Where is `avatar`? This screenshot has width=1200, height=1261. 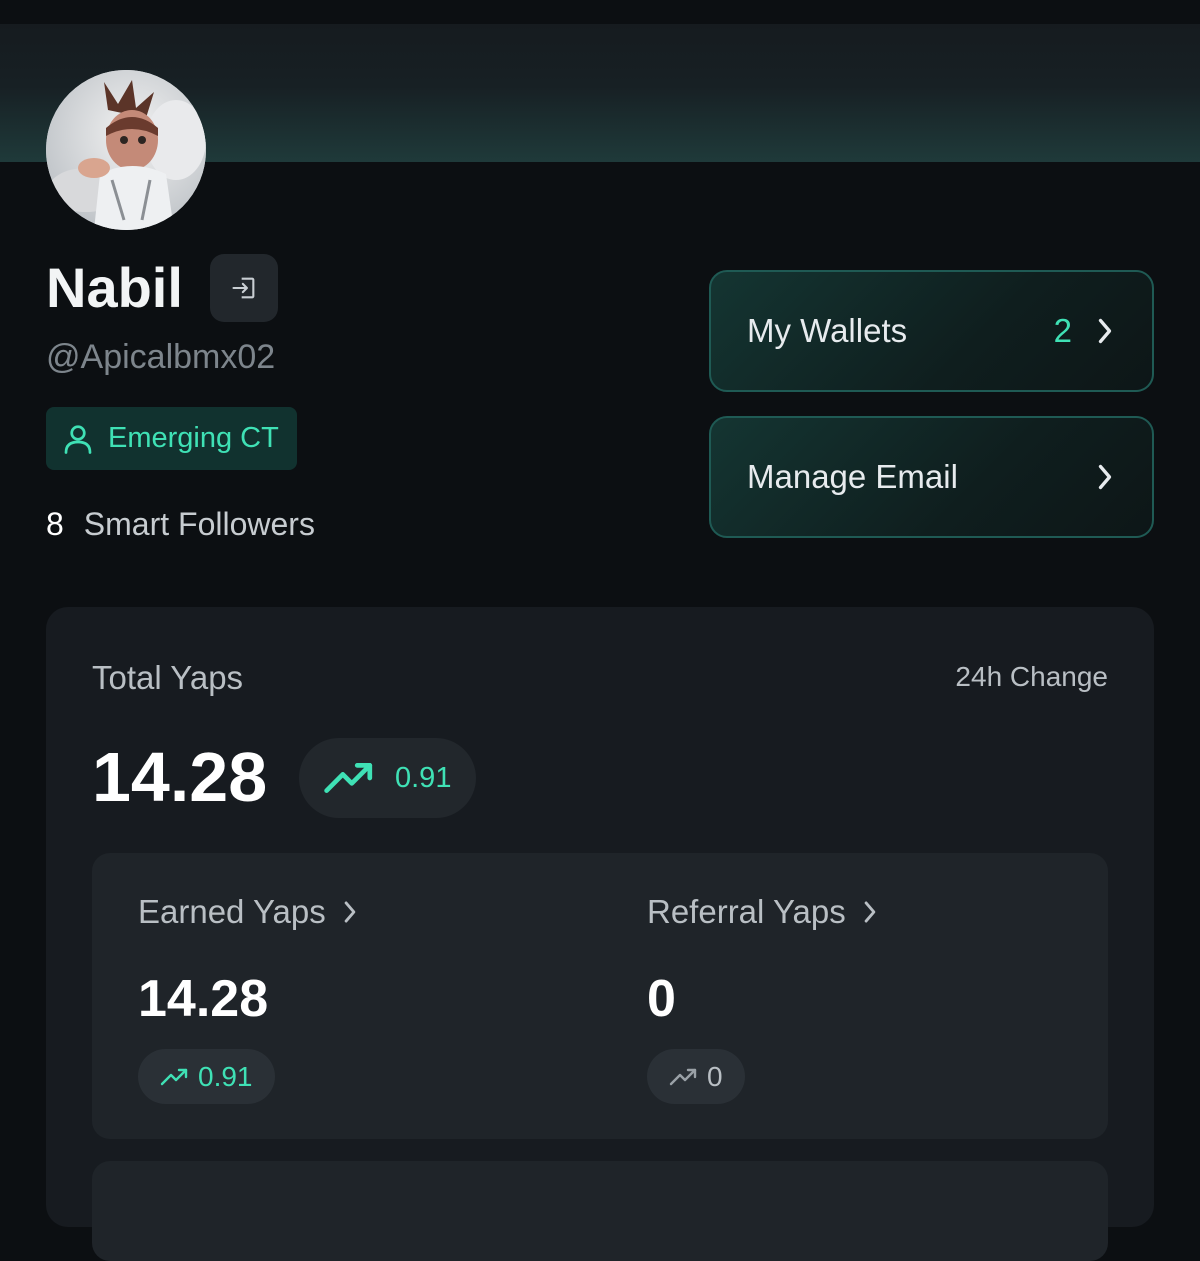
avatar is located at coordinates (126, 150).